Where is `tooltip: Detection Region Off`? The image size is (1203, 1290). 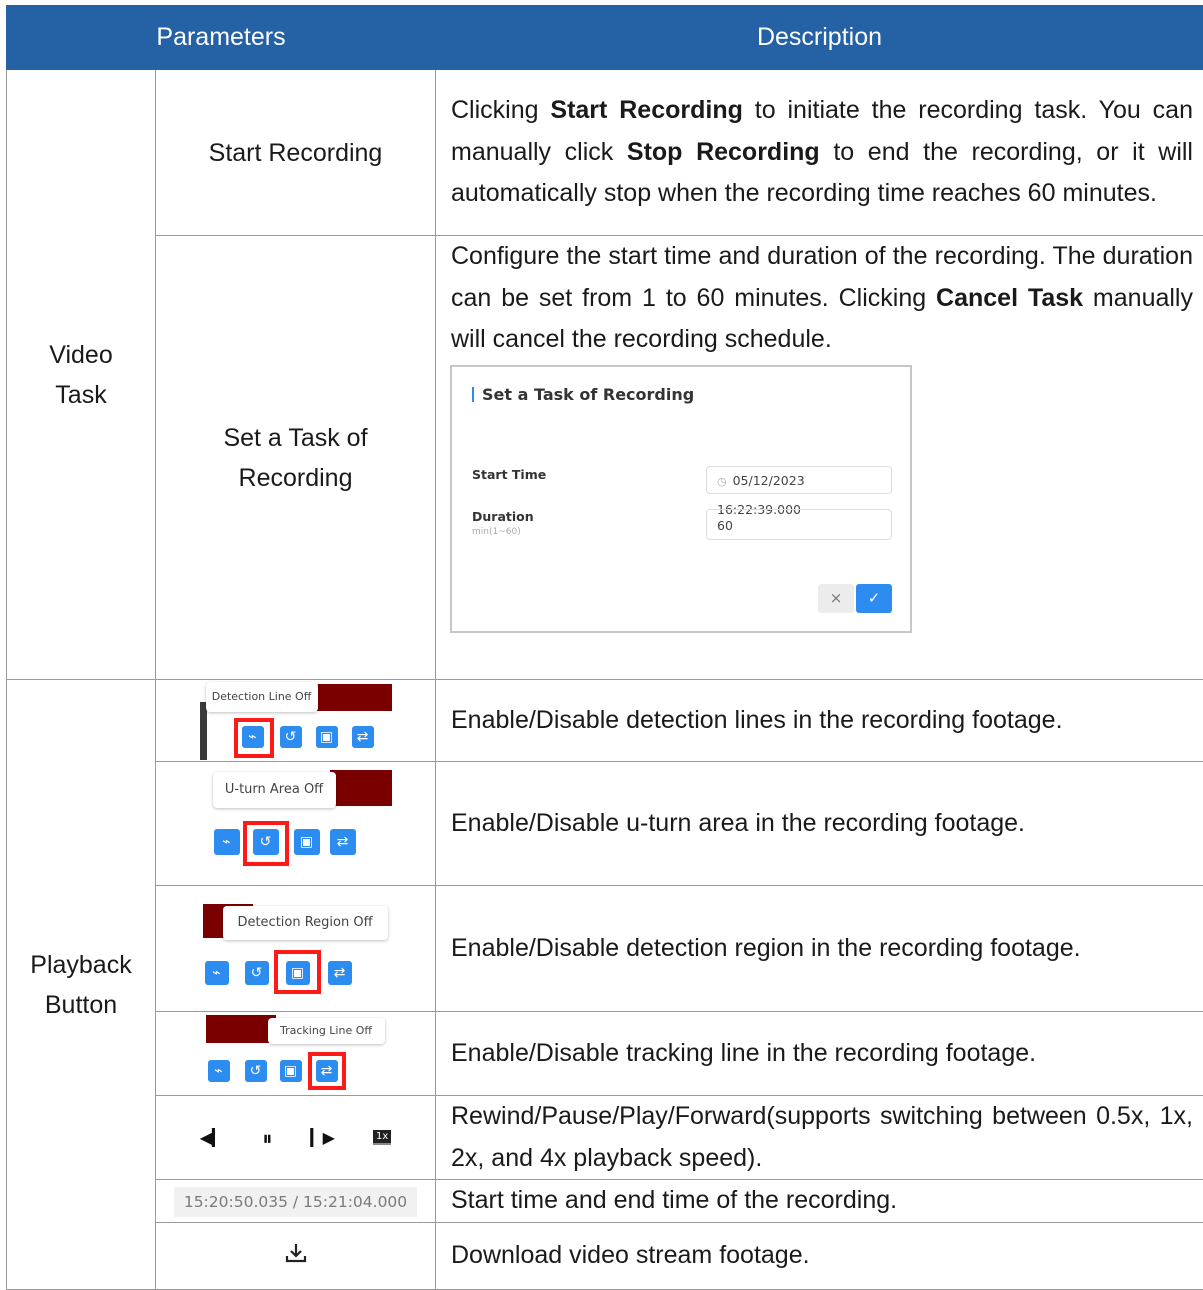 tooltip: Detection Region Off is located at coordinates (305, 923).